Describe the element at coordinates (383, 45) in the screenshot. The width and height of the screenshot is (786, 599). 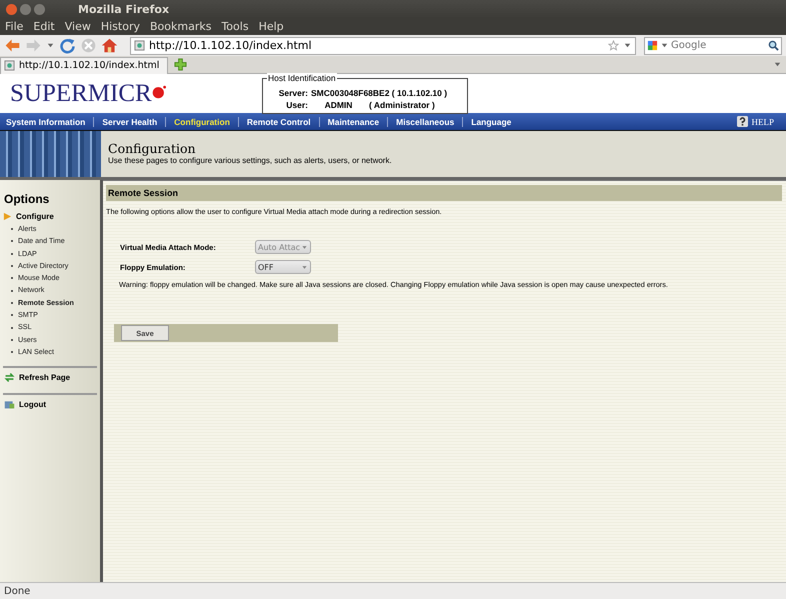
I see `address-field: http://10.1.102.10/index.html` at that location.